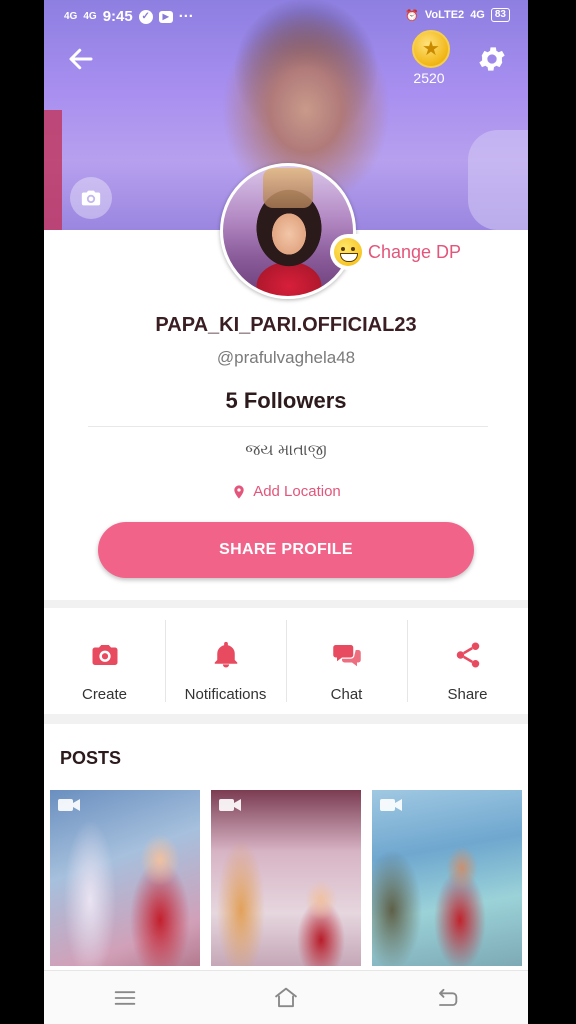 This screenshot has width=576, height=1024. I want to click on status-bar: 4G 4G 9:45 ✓ ▶ ··· ⏰ VoLTE2 4G 83, so click(286, 17).